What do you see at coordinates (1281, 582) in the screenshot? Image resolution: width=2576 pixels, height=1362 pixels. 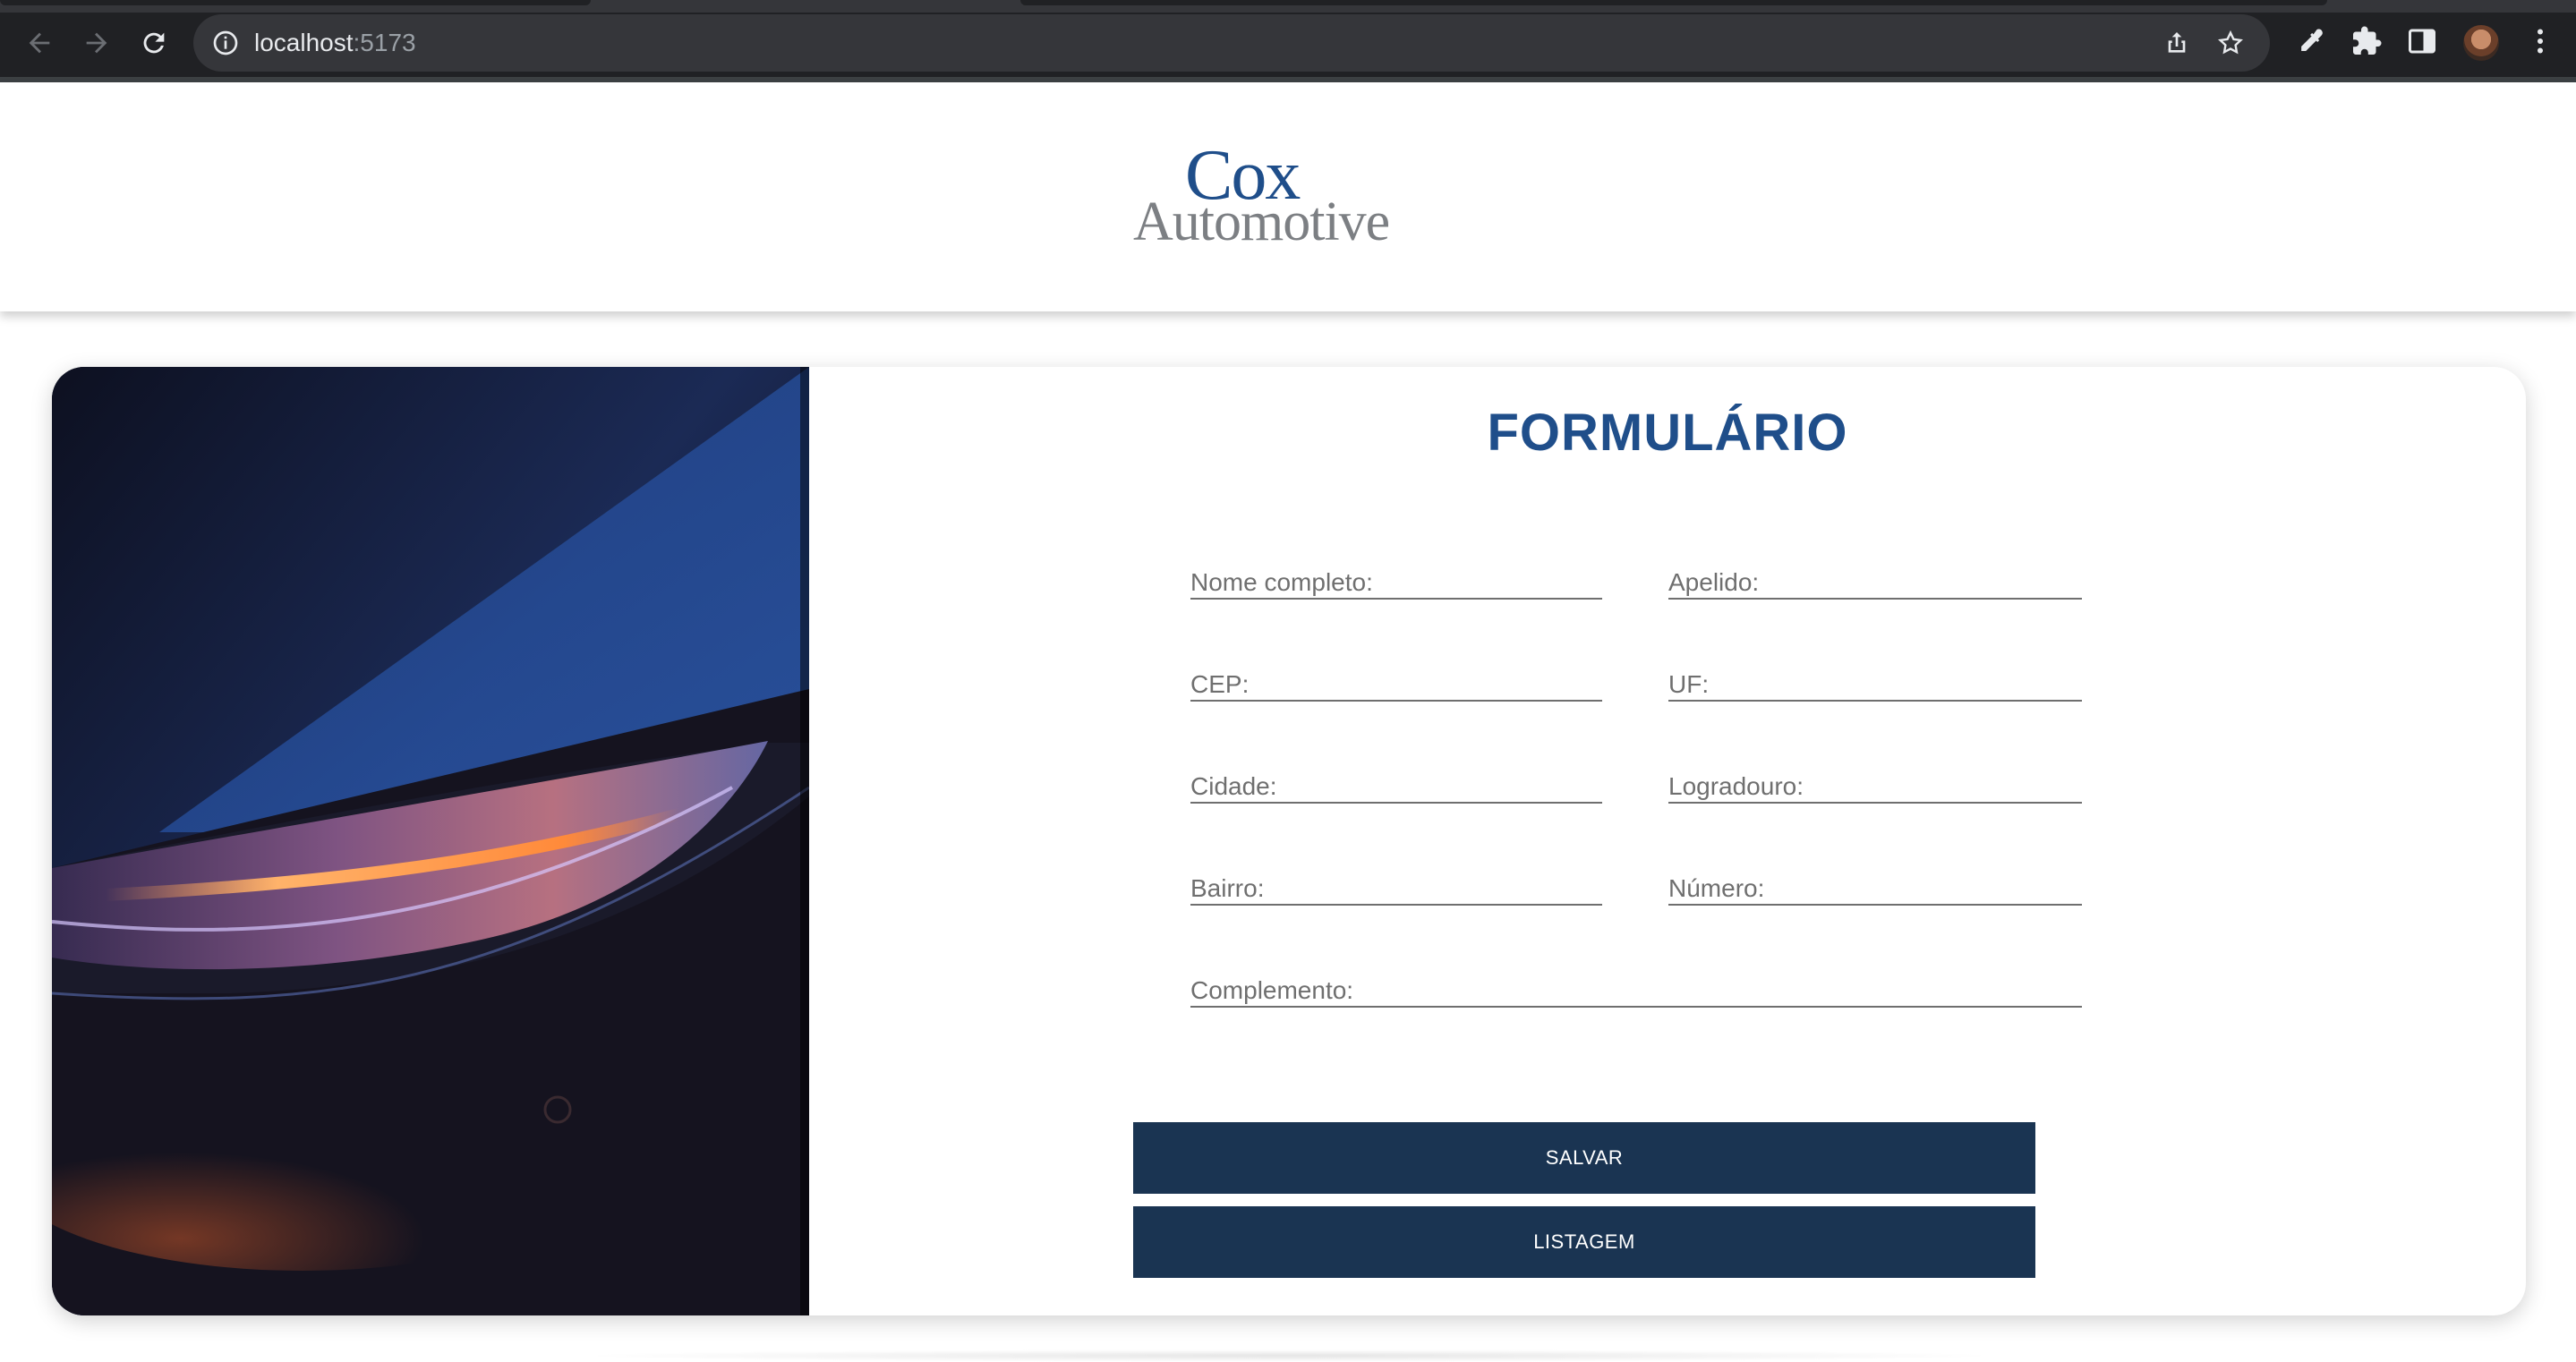 I see `nome-completo-label: Nome completo:` at bounding box center [1281, 582].